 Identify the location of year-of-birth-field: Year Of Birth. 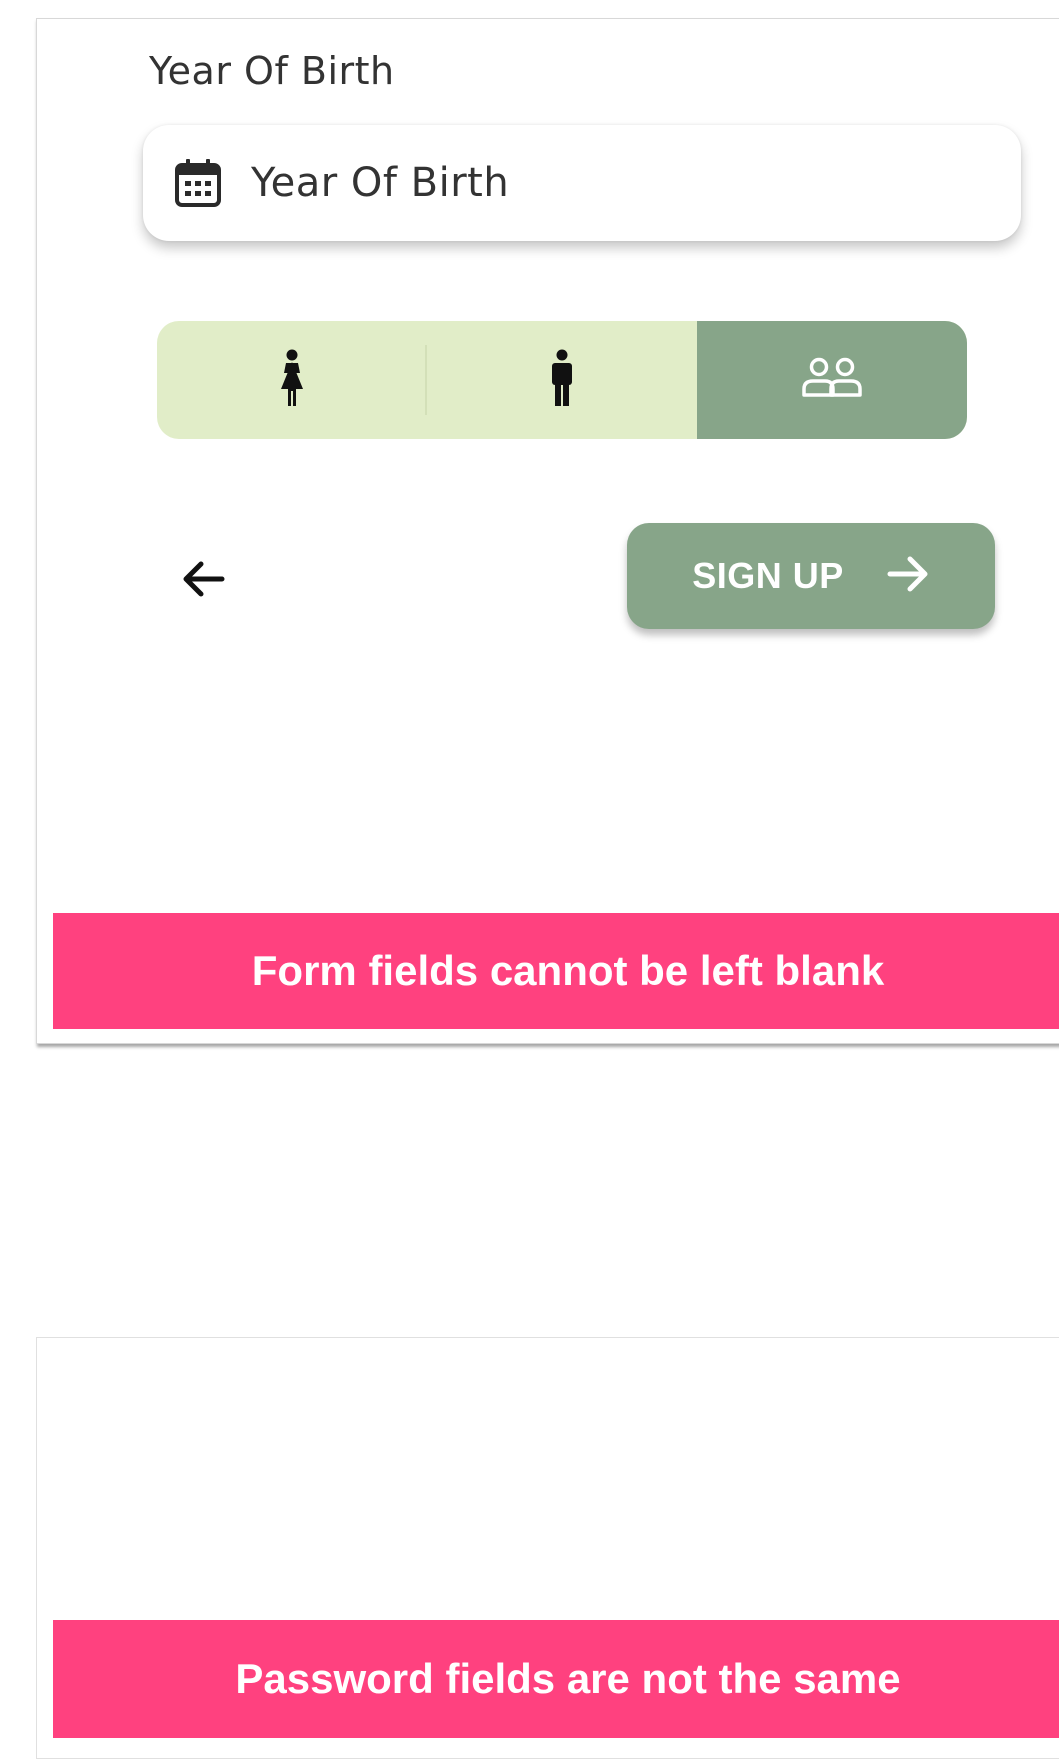
(582, 183).